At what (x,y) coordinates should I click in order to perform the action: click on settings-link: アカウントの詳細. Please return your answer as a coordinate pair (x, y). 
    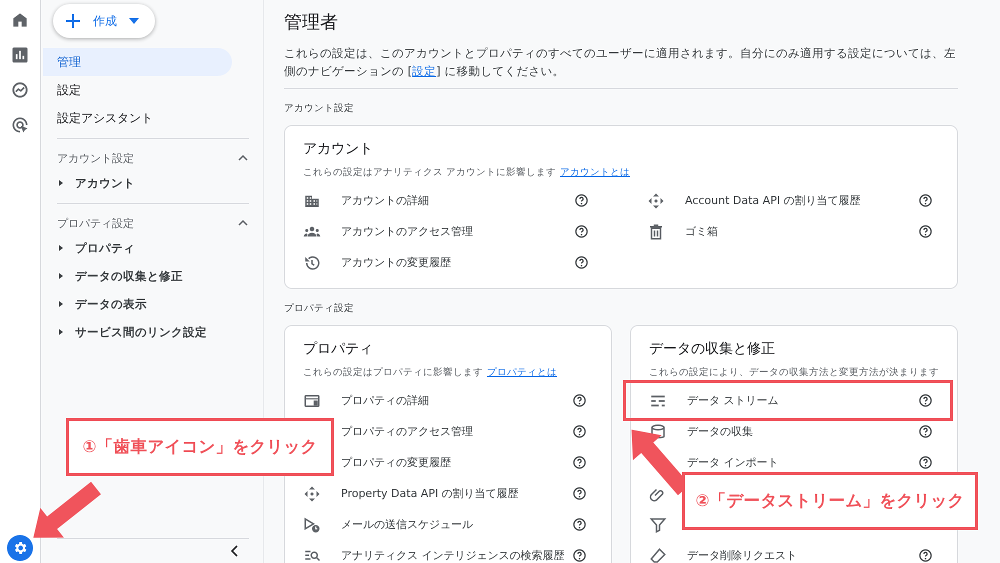
    Looking at the image, I should click on (457, 200).